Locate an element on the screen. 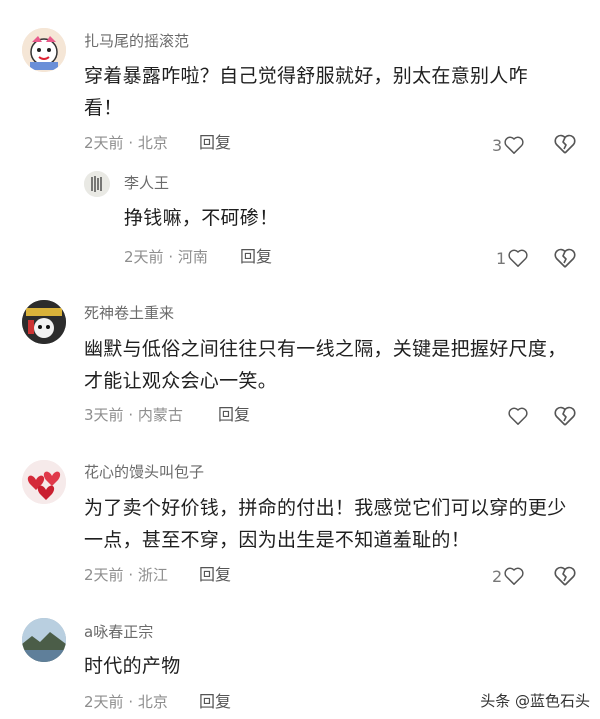 This screenshot has width=600, height=719. comment-text: 时代的产物 is located at coordinates (132, 666).